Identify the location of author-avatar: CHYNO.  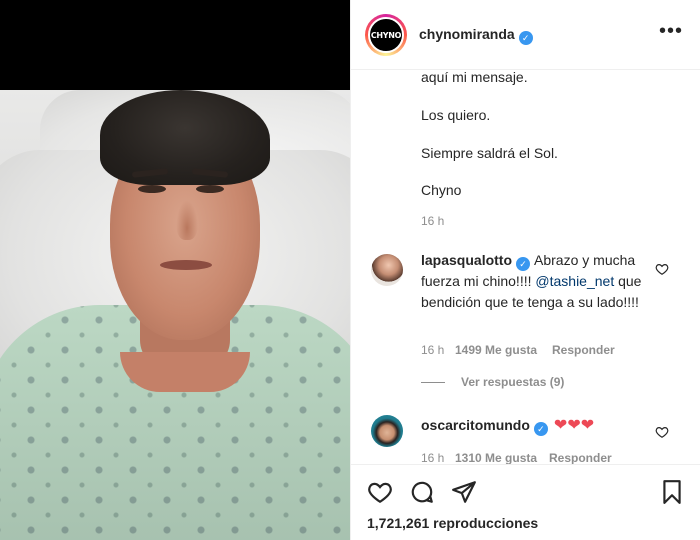
(386, 35).